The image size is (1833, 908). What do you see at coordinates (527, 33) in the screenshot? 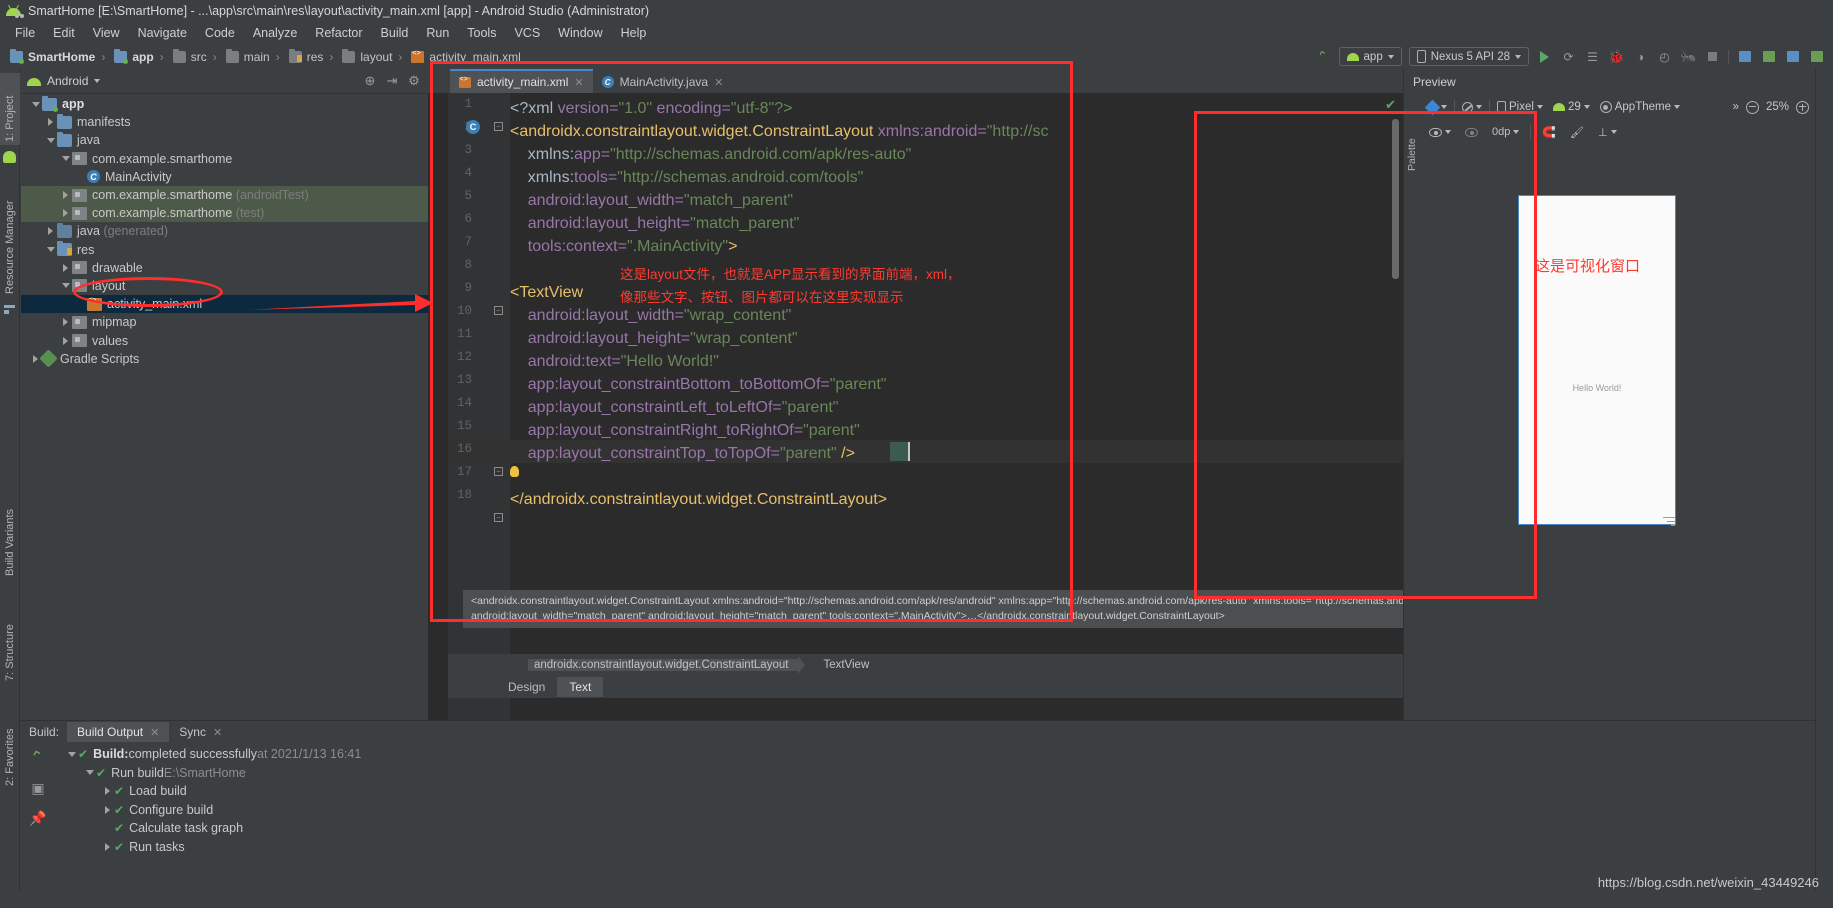
I see `menu-vcs: VCS` at bounding box center [527, 33].